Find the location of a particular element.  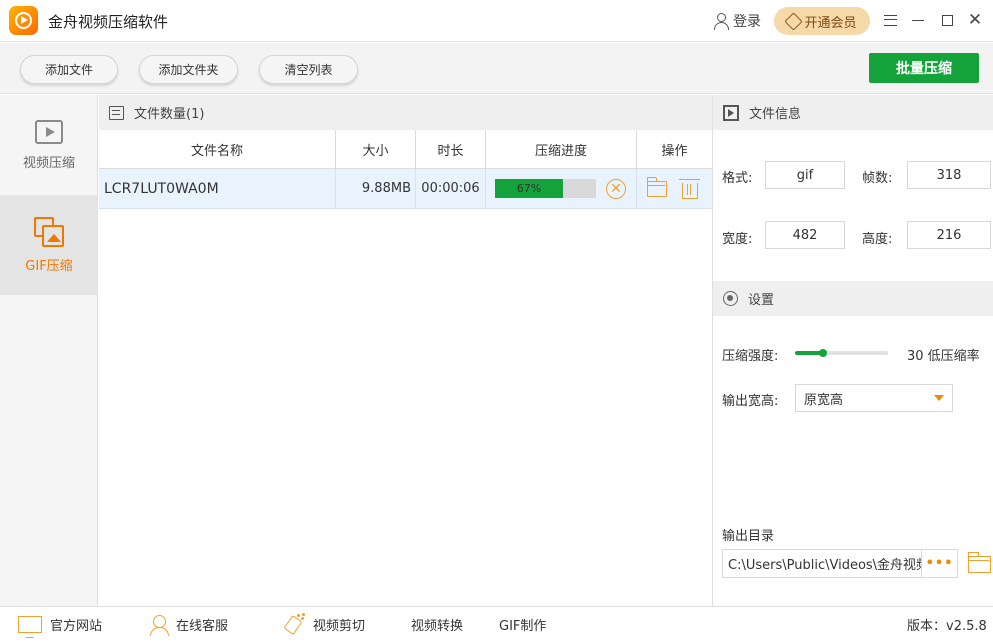

column-header-size: 大小 is located at coordinates (376, 149).